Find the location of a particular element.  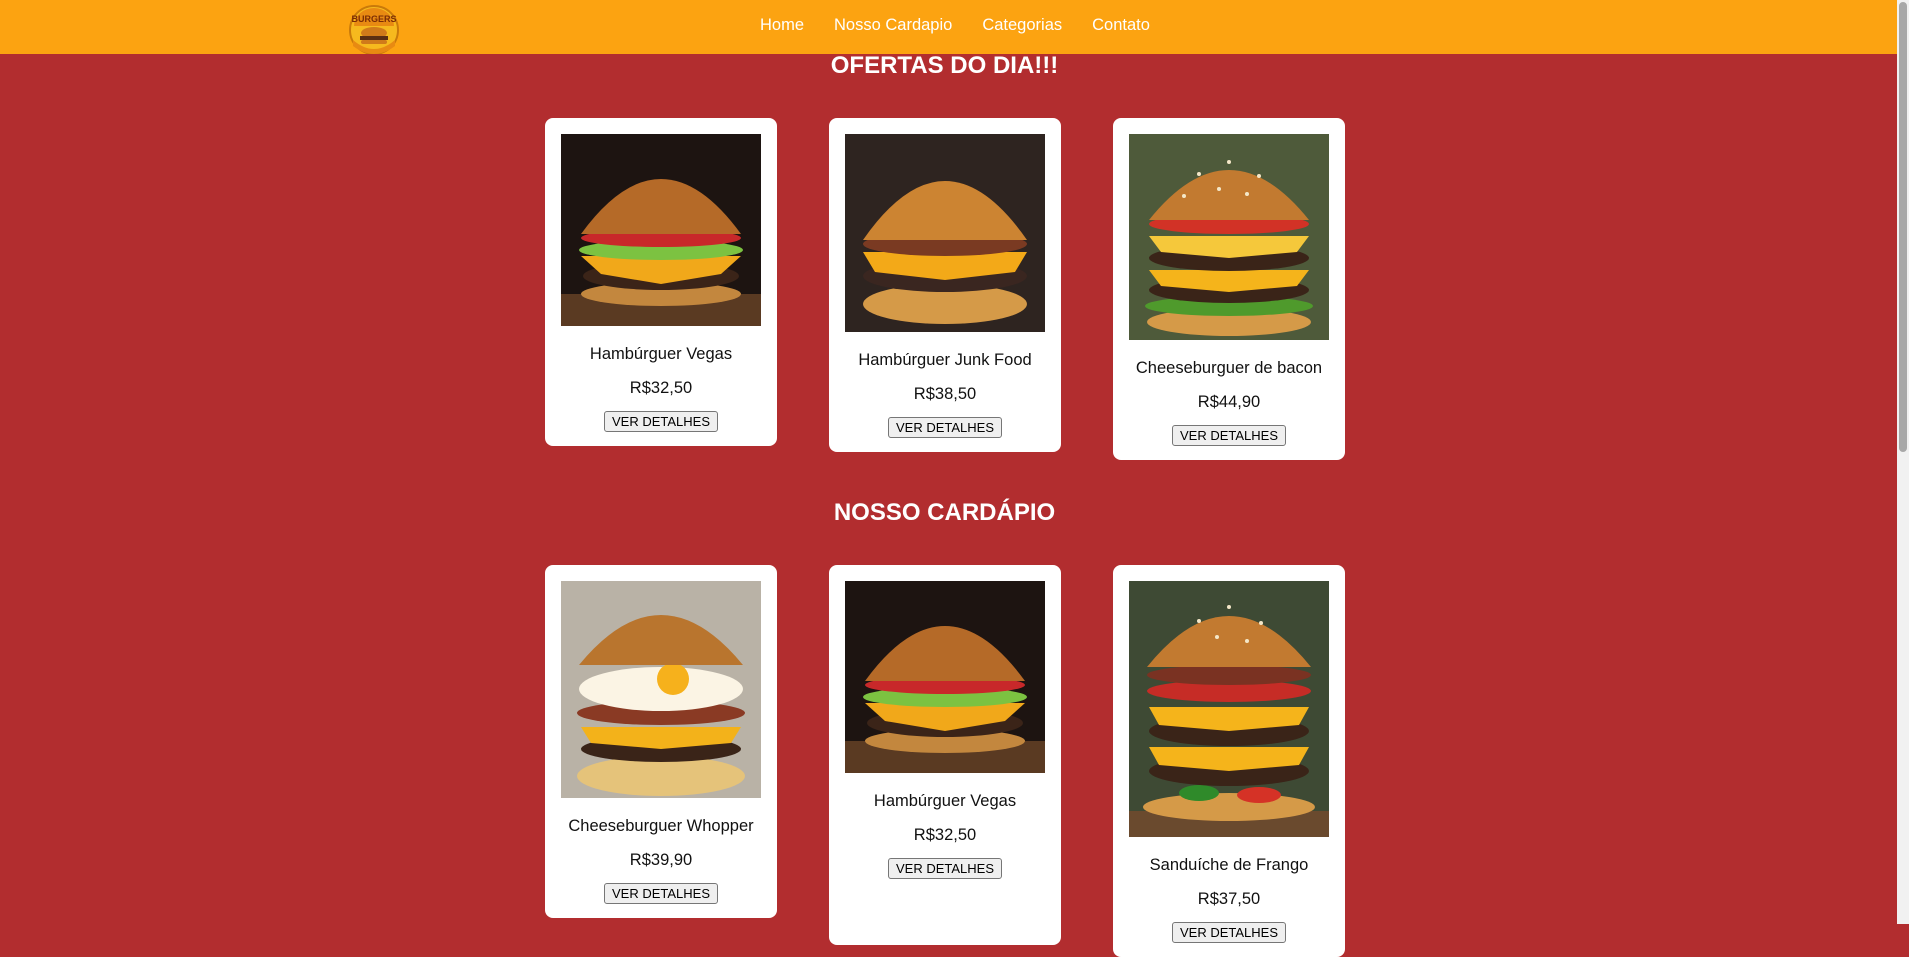

product-name: Cheeseburguer Whopper is located at coordinates (661, 826).